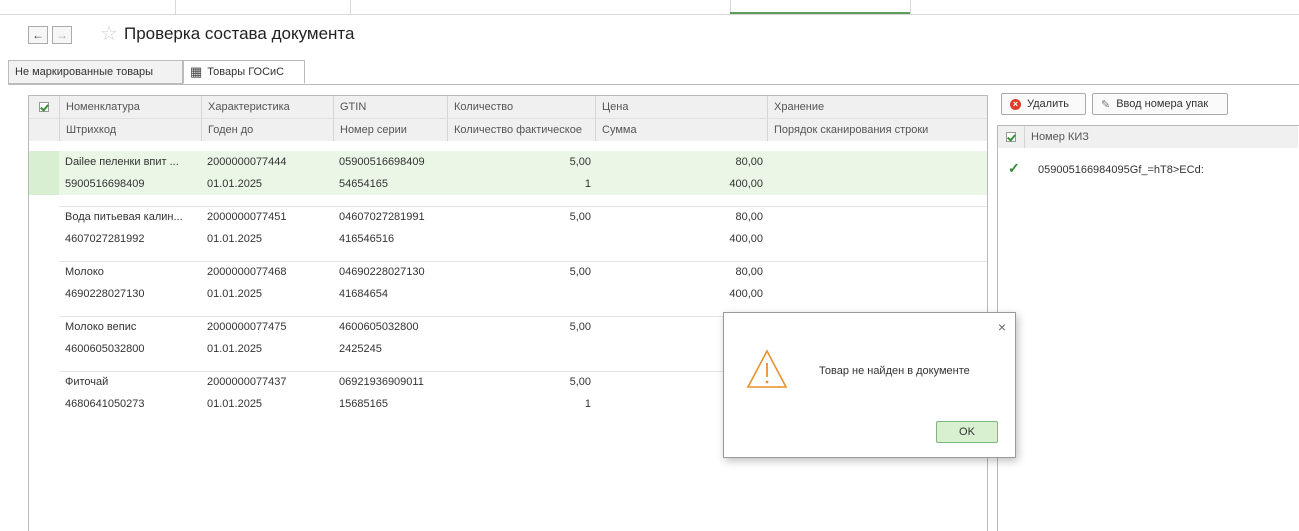 This screenshot has width=1299, height=531. What do you see at coordinates (521, 107) in the screenshot?
I see `column-header: Количество` at bounding box center [521, 107].